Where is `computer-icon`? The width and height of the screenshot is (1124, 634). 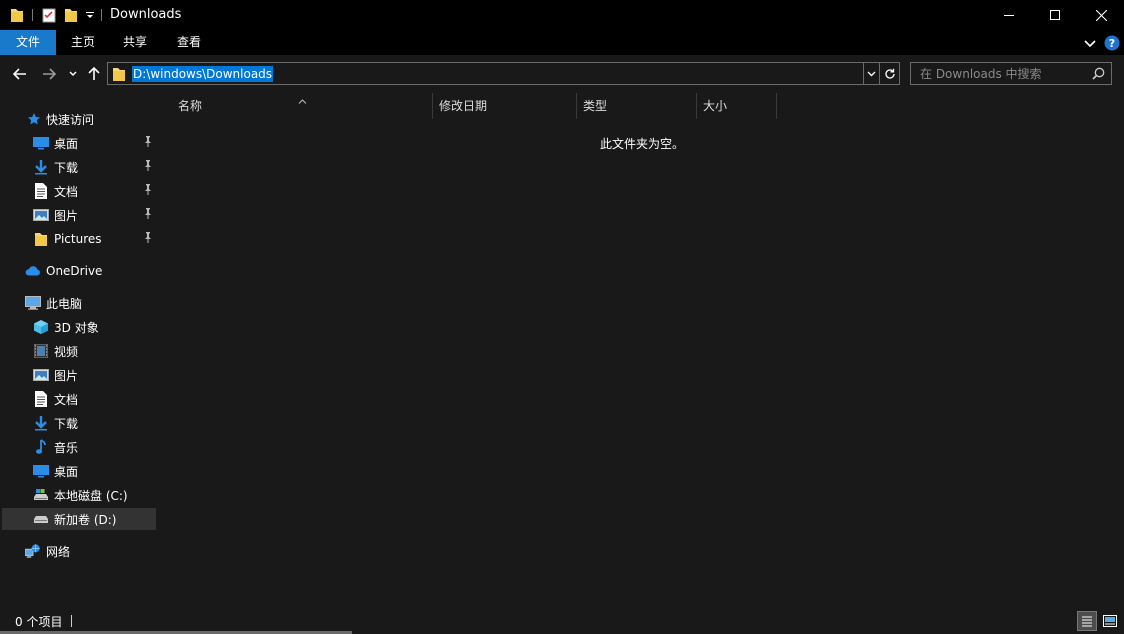
computer-icon is located at coordinates (33, 303).